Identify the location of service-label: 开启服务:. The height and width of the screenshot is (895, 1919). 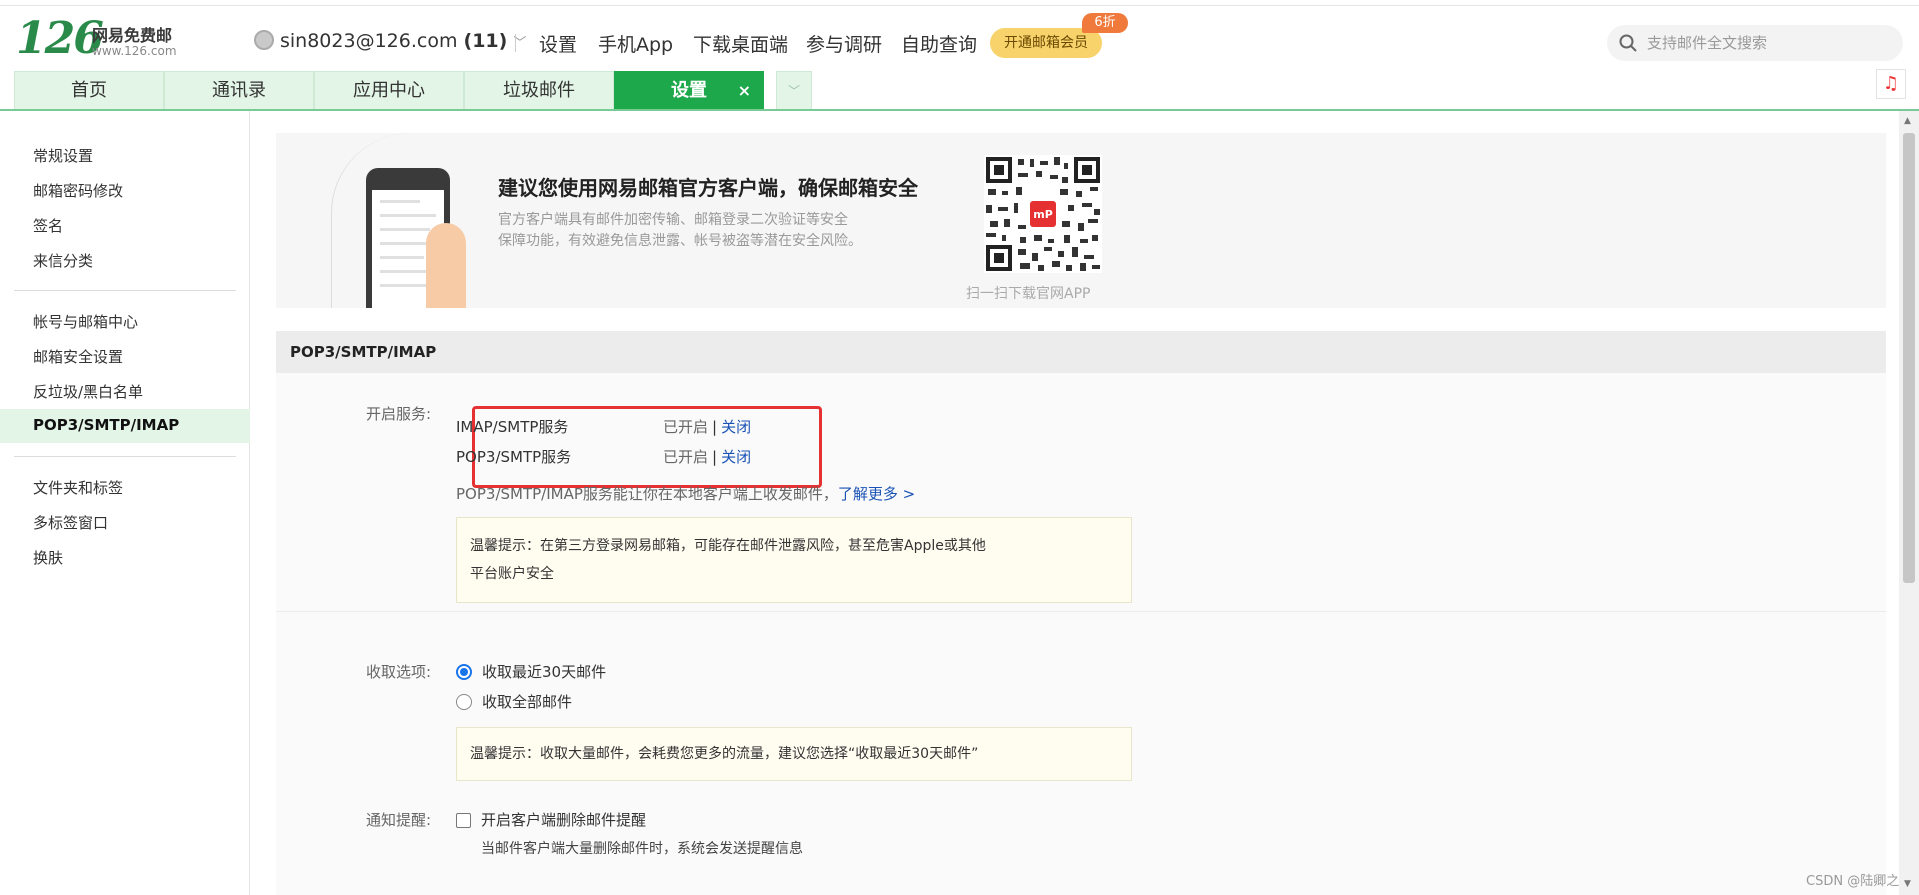
(399, 414).